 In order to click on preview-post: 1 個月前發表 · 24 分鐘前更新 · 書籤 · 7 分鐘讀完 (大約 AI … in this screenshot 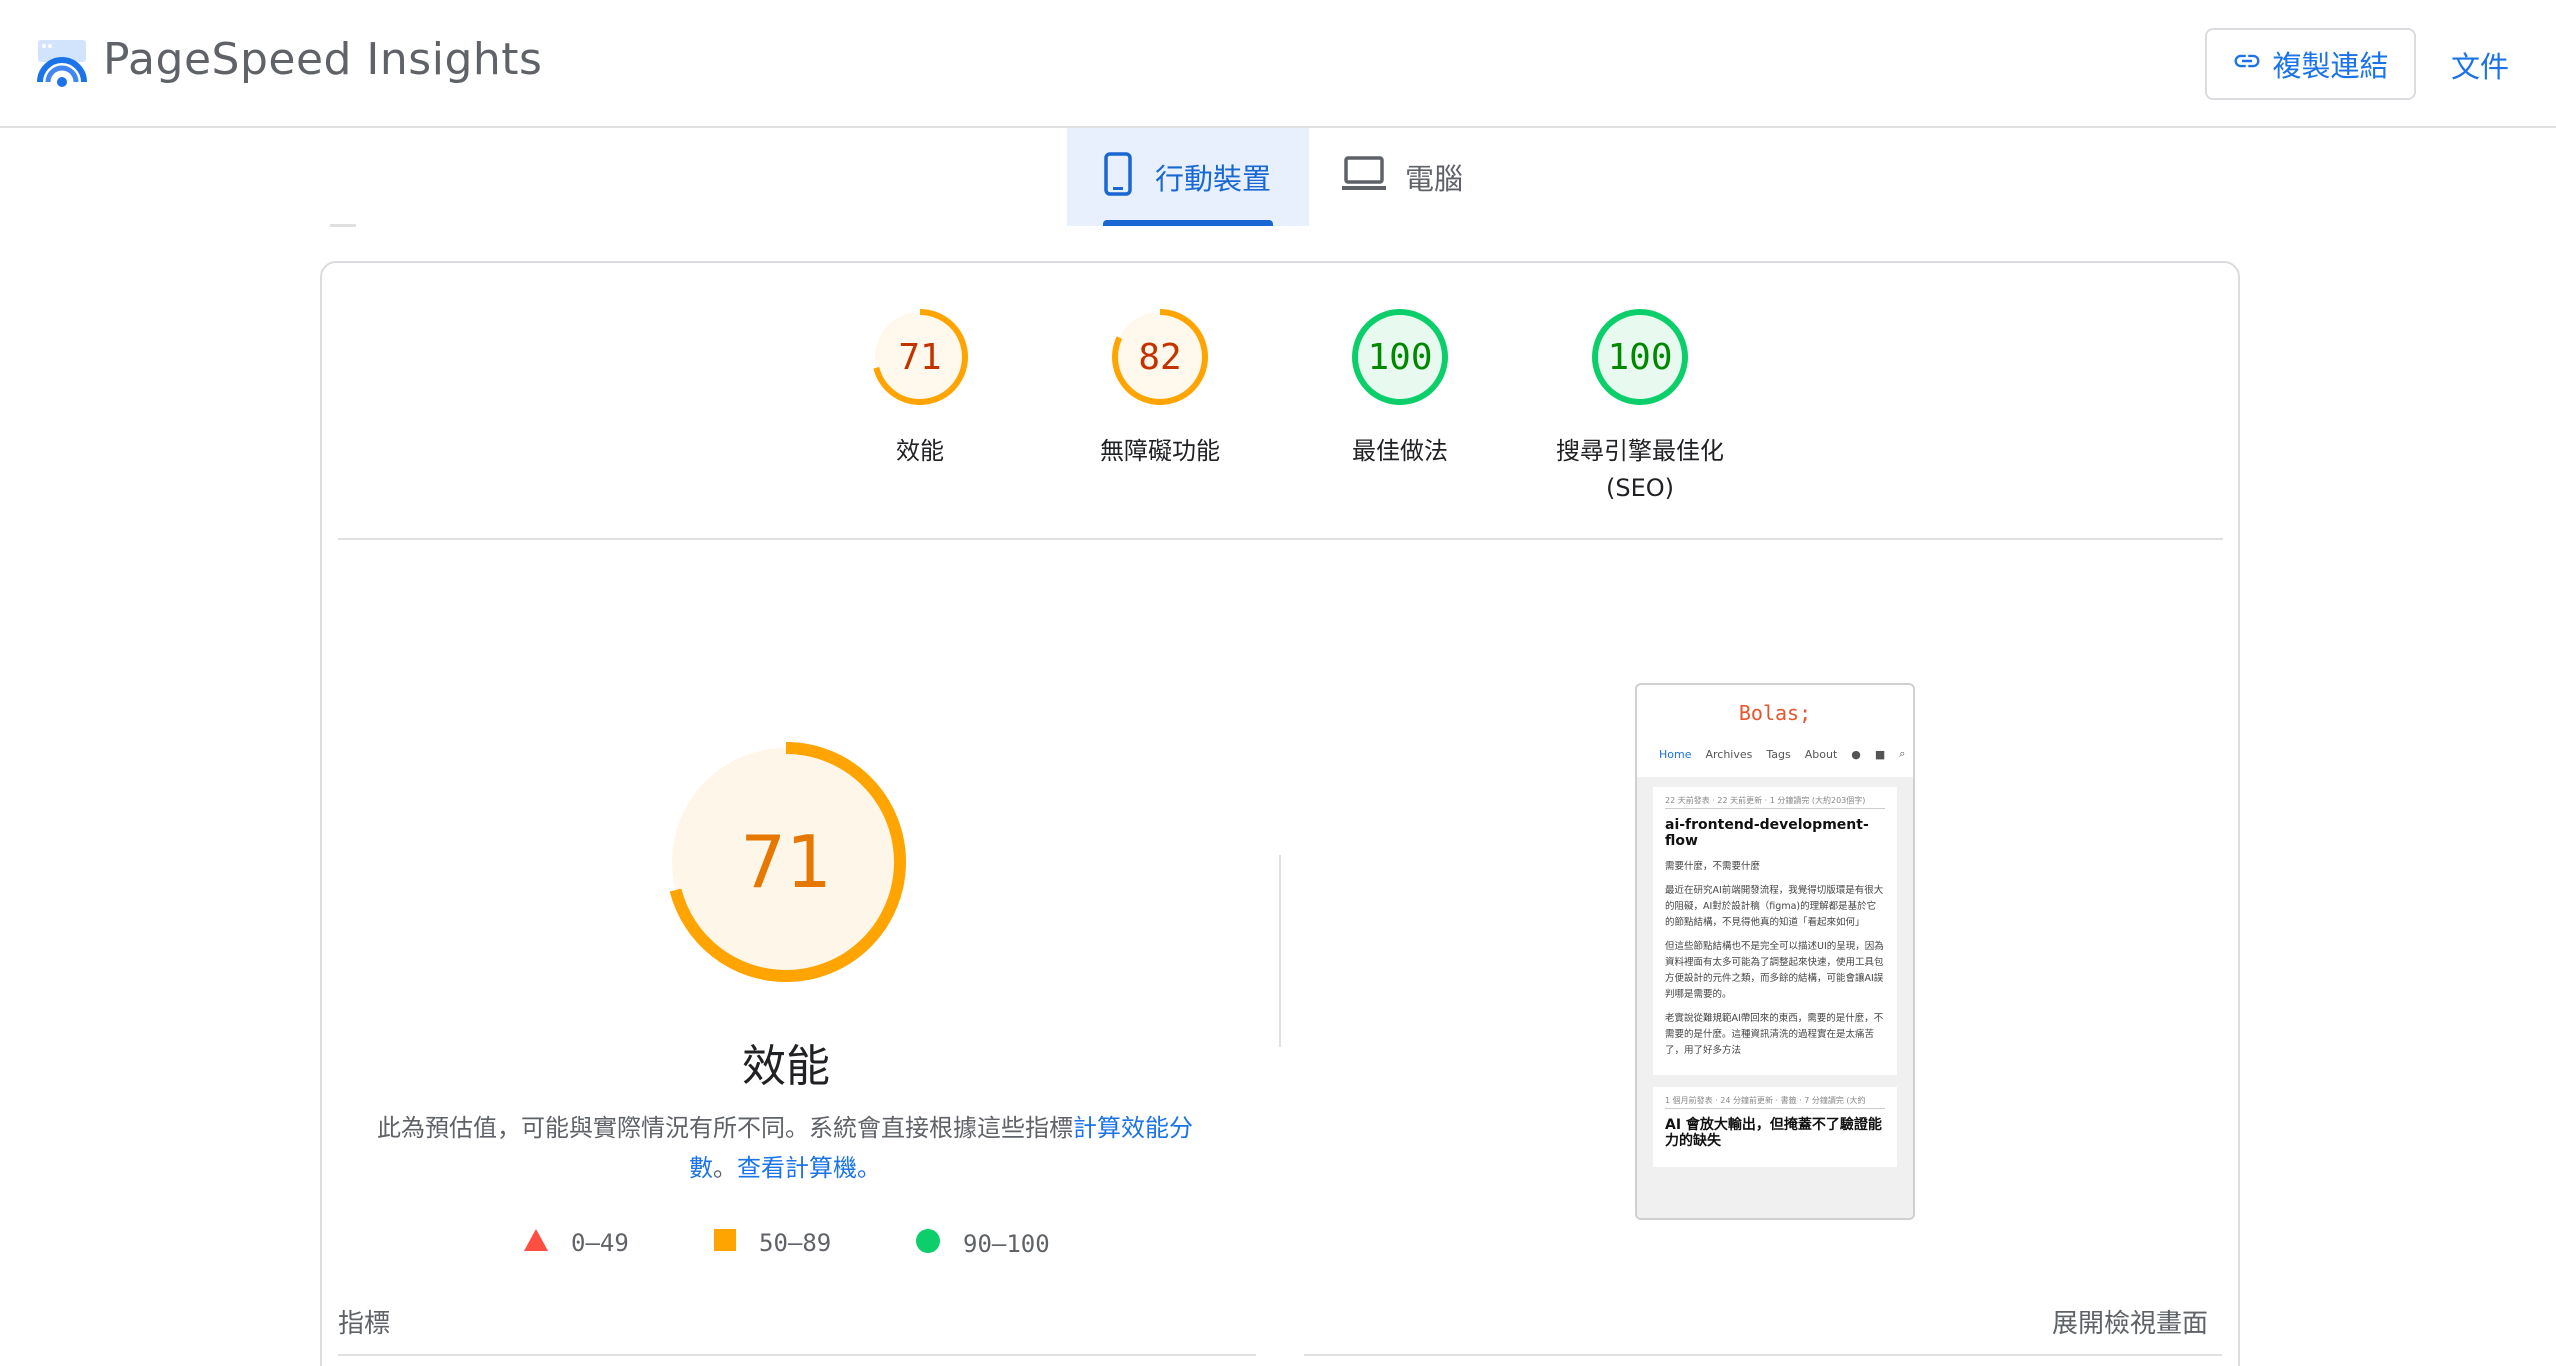, I will do `click(1775, 1127)`.